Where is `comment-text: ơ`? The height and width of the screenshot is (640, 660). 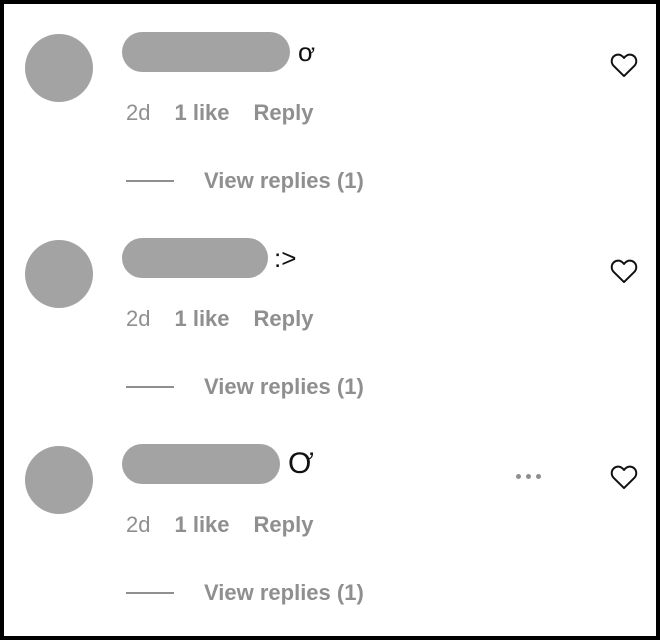 comment-text: ơ is located at coordinates (307, 52).